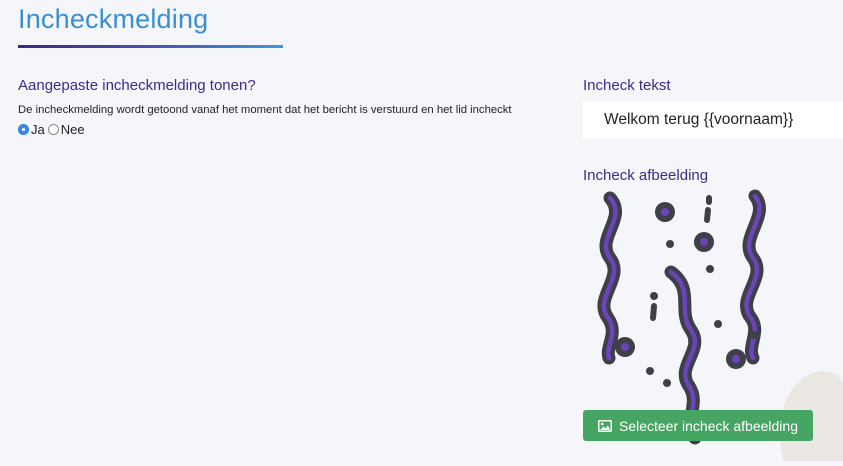  What do you see at coordinates (73, 129) in the screenshot?
I see `radio-no-label: Nee` at bounding box center [73, 129].